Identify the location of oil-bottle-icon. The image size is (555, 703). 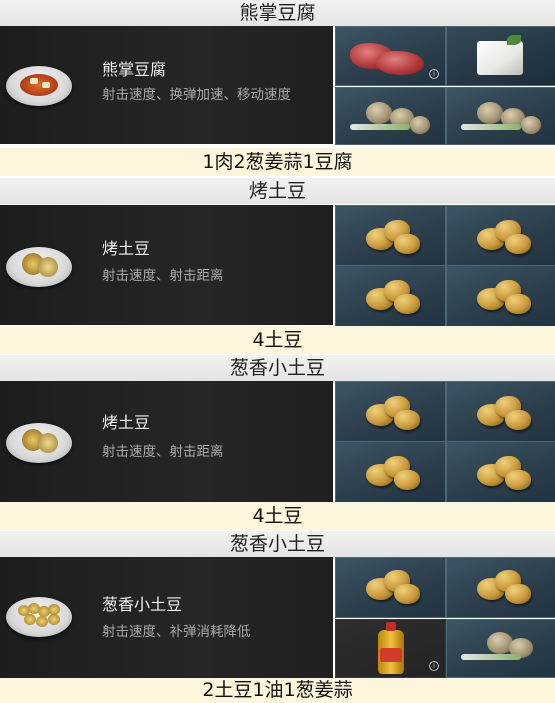
(391, 648).